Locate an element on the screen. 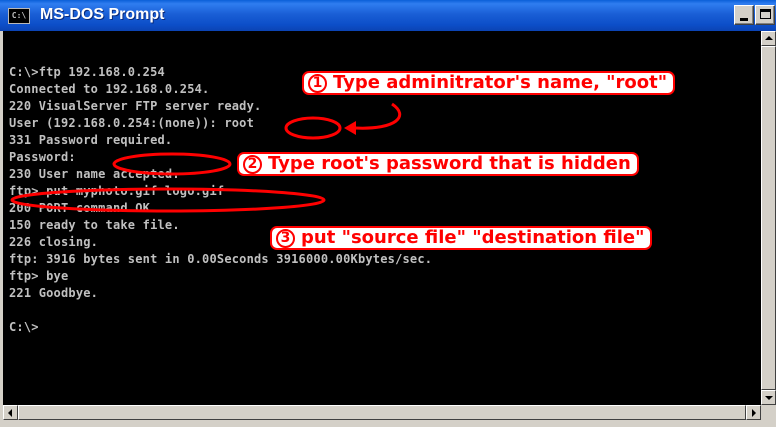 This screenshot has width=776, height=427. callout-3: 3 put "source file" "destination file" is located at coordinates (461, 238).